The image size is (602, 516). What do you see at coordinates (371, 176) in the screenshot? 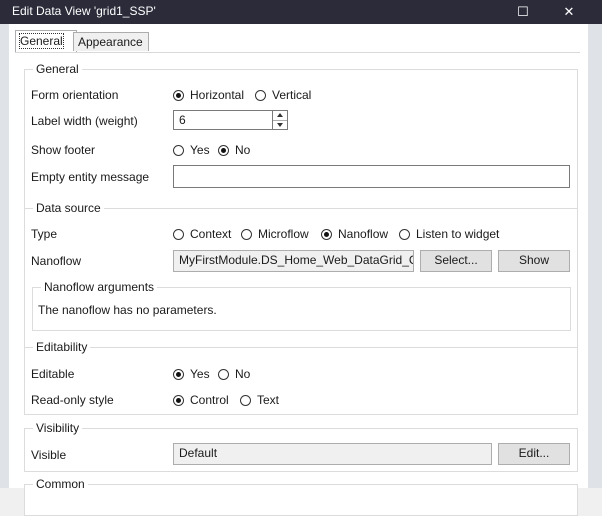
I see `empty-entity-message-input` at bounding box center [371, 176].